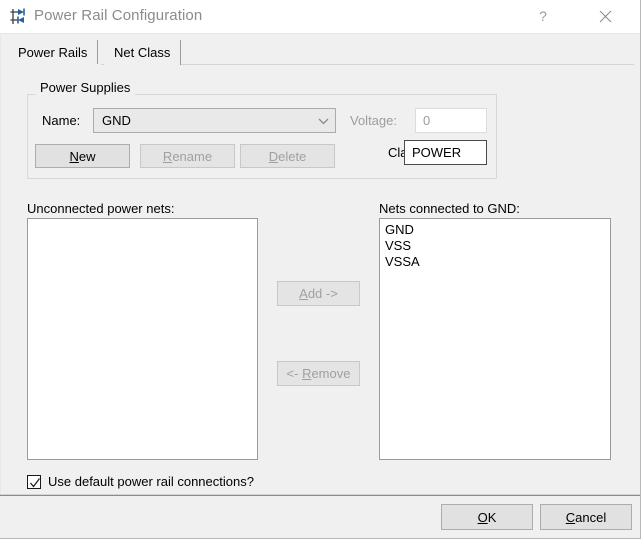  I want to click on voltage-input: 0, so click(451, 120).